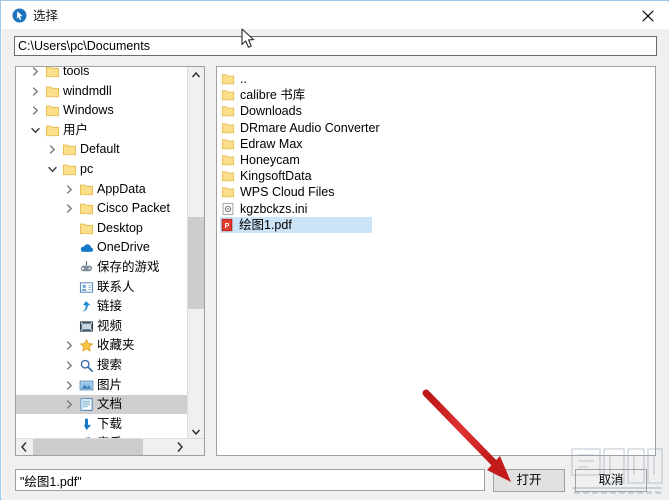 The height and width of the screenshot is (500, 669). I want to click on tree-item: tools, so click(103, 74).